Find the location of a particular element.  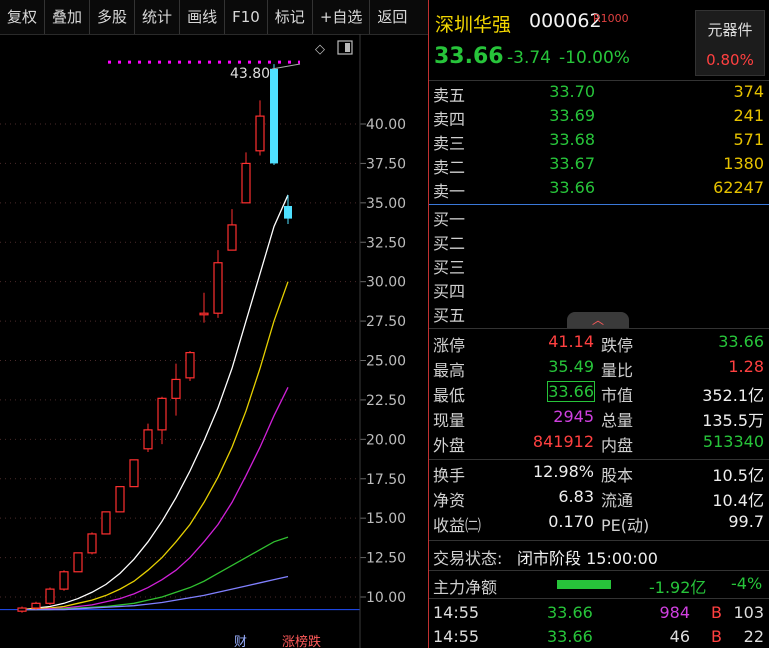

sector-box: 元器件 0.80% is located at coordinates (730, 43).